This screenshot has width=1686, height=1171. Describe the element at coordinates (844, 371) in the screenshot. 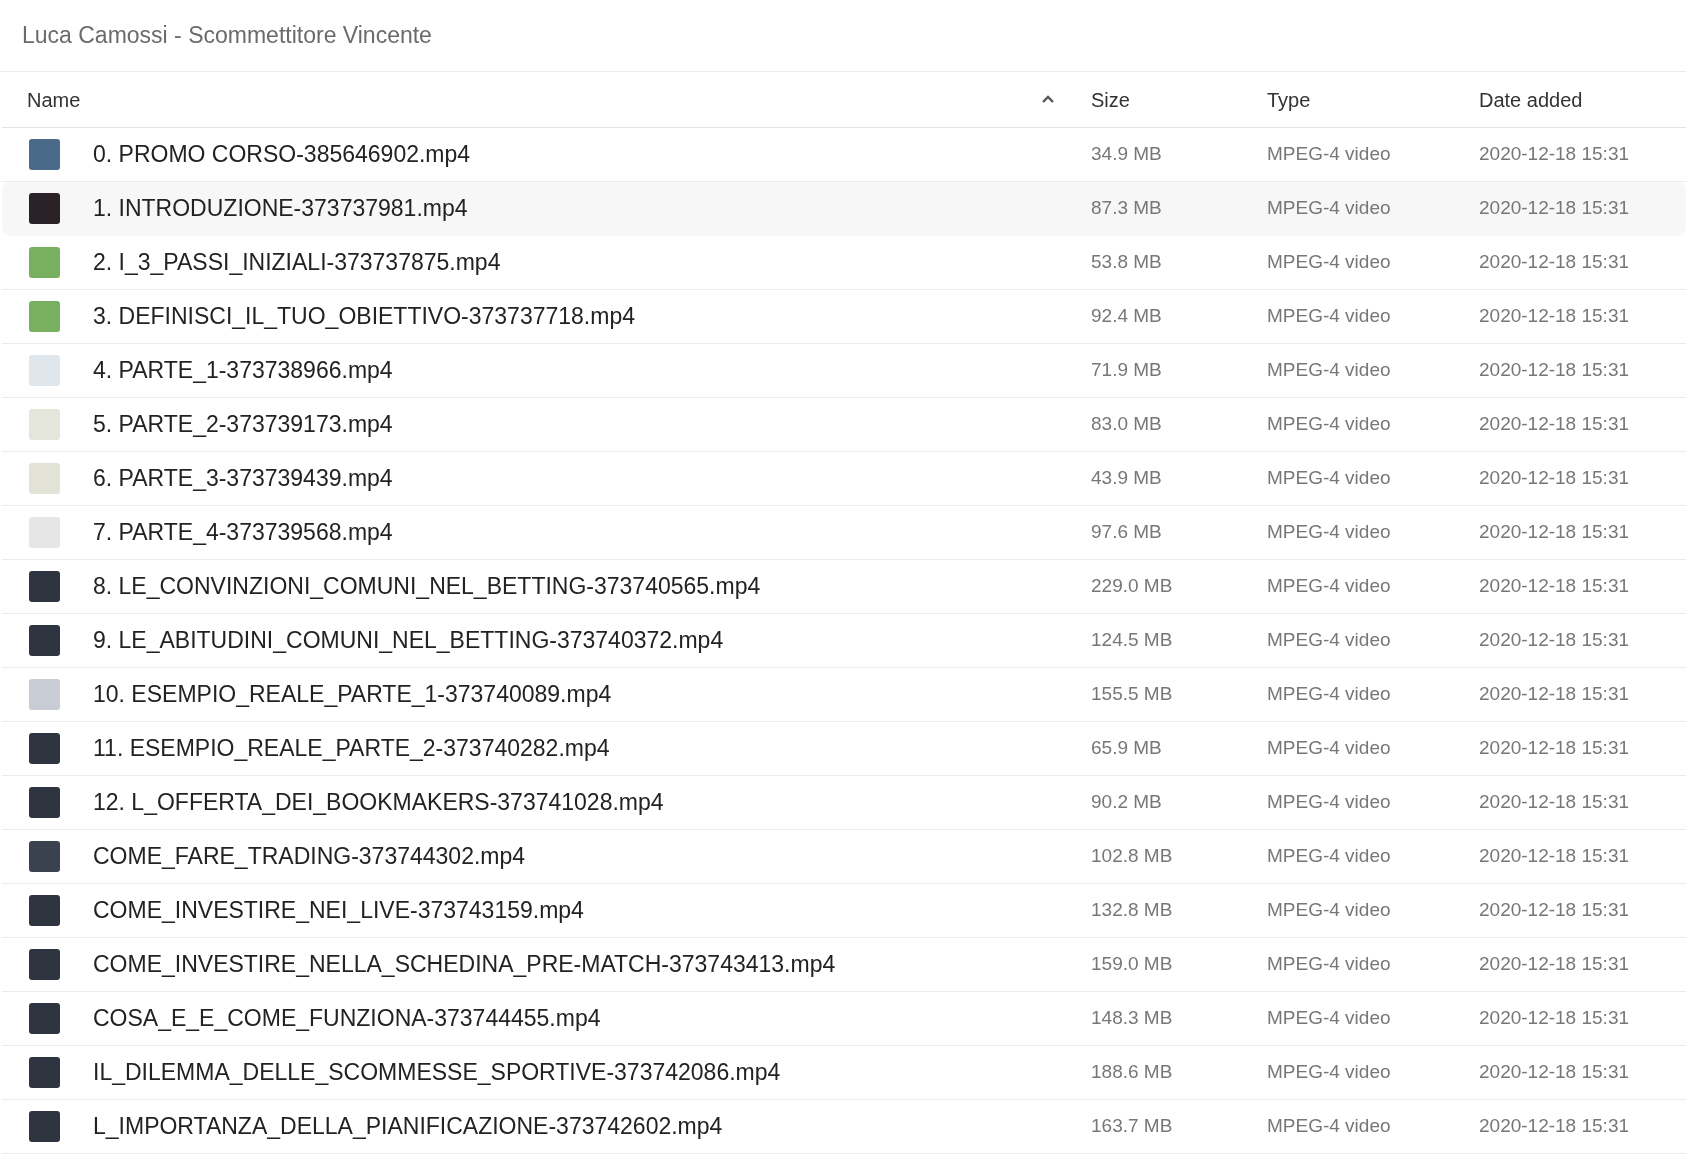

I see `file-row: 4. PARTE_1-373738966.mp4 71.9 MB MPEG-4 video 2020-12-18 15:31` at that location.